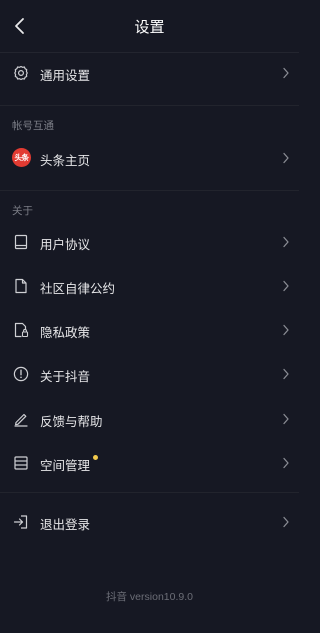  Describe the element at coordinates (65, 161) in the screenshot. I see `toutiao-homepage-label: 头条主页` at that location.